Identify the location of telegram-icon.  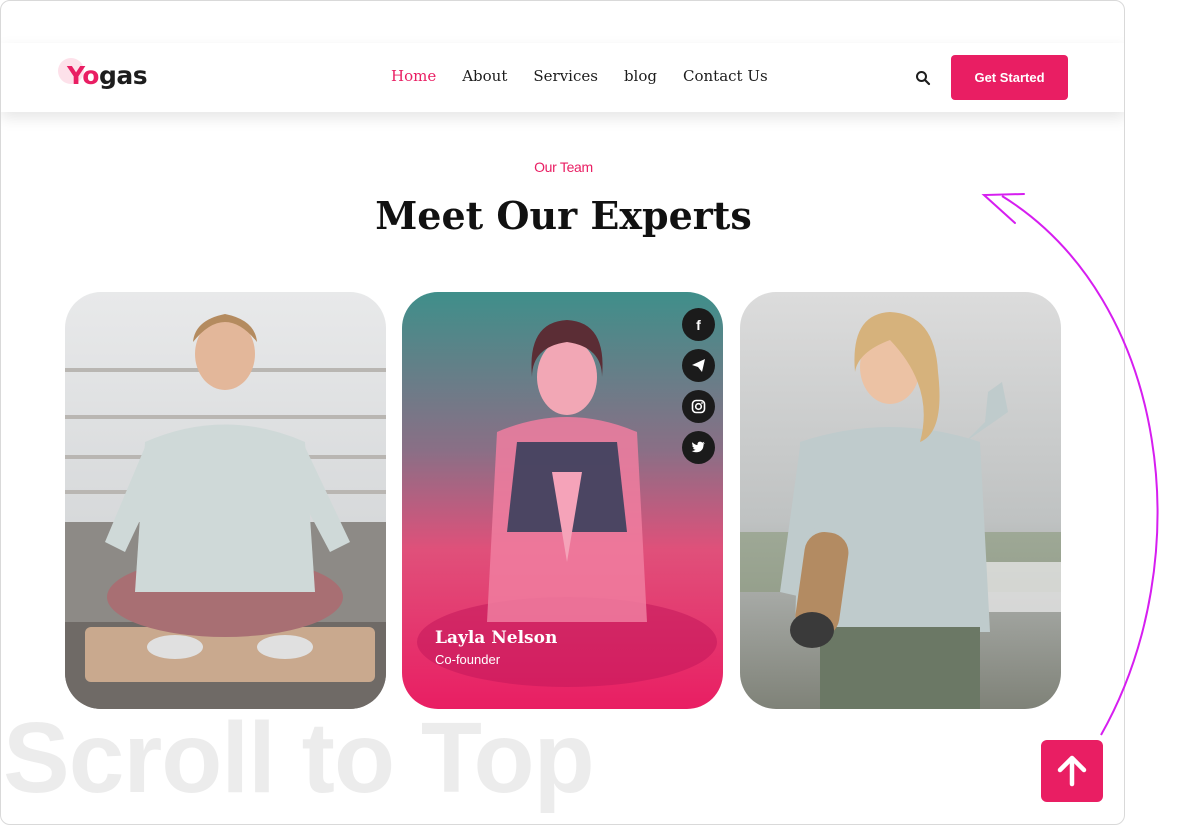
(698, 365).